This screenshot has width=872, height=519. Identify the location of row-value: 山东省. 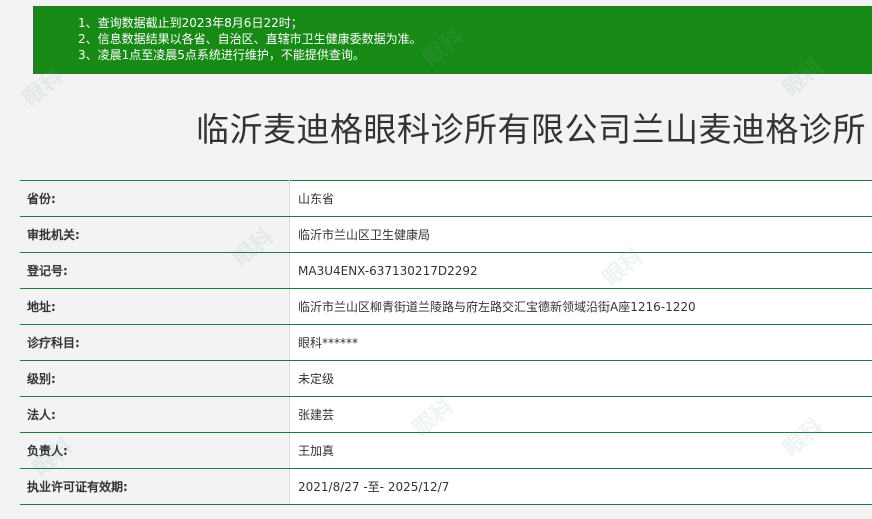
(580, 198).